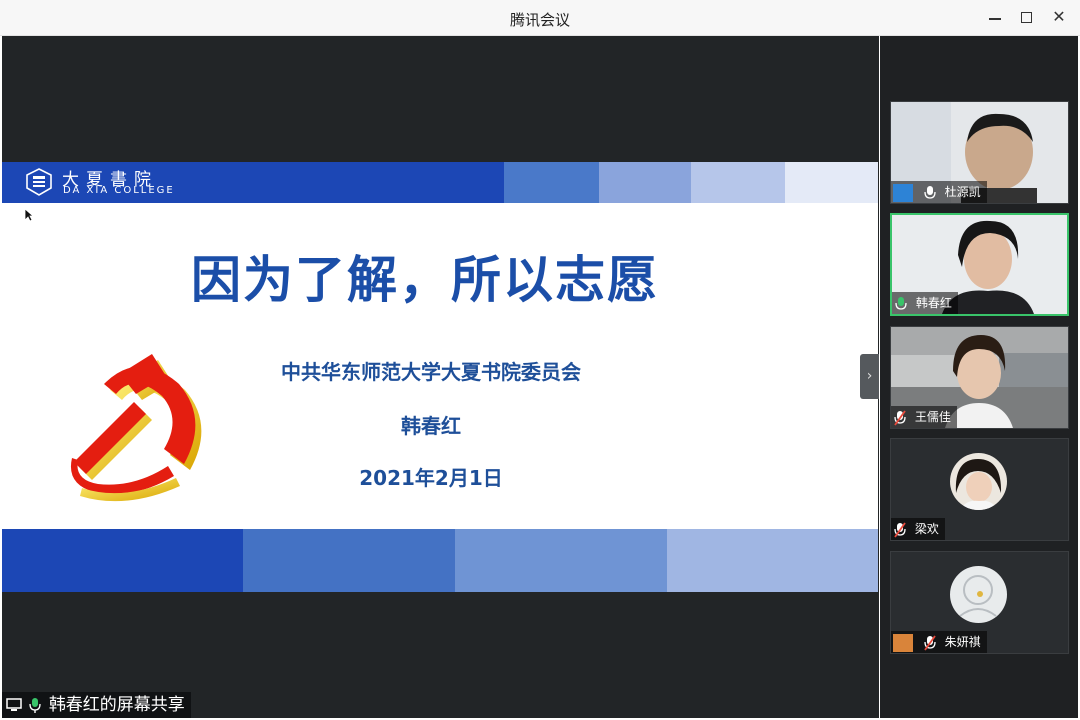 Image resolution: width=1080 pixels, height=720 pixels. Describe the element at coordinates (926, 529) in the screenshot. I see `participant-name: 梁欢` at that location.